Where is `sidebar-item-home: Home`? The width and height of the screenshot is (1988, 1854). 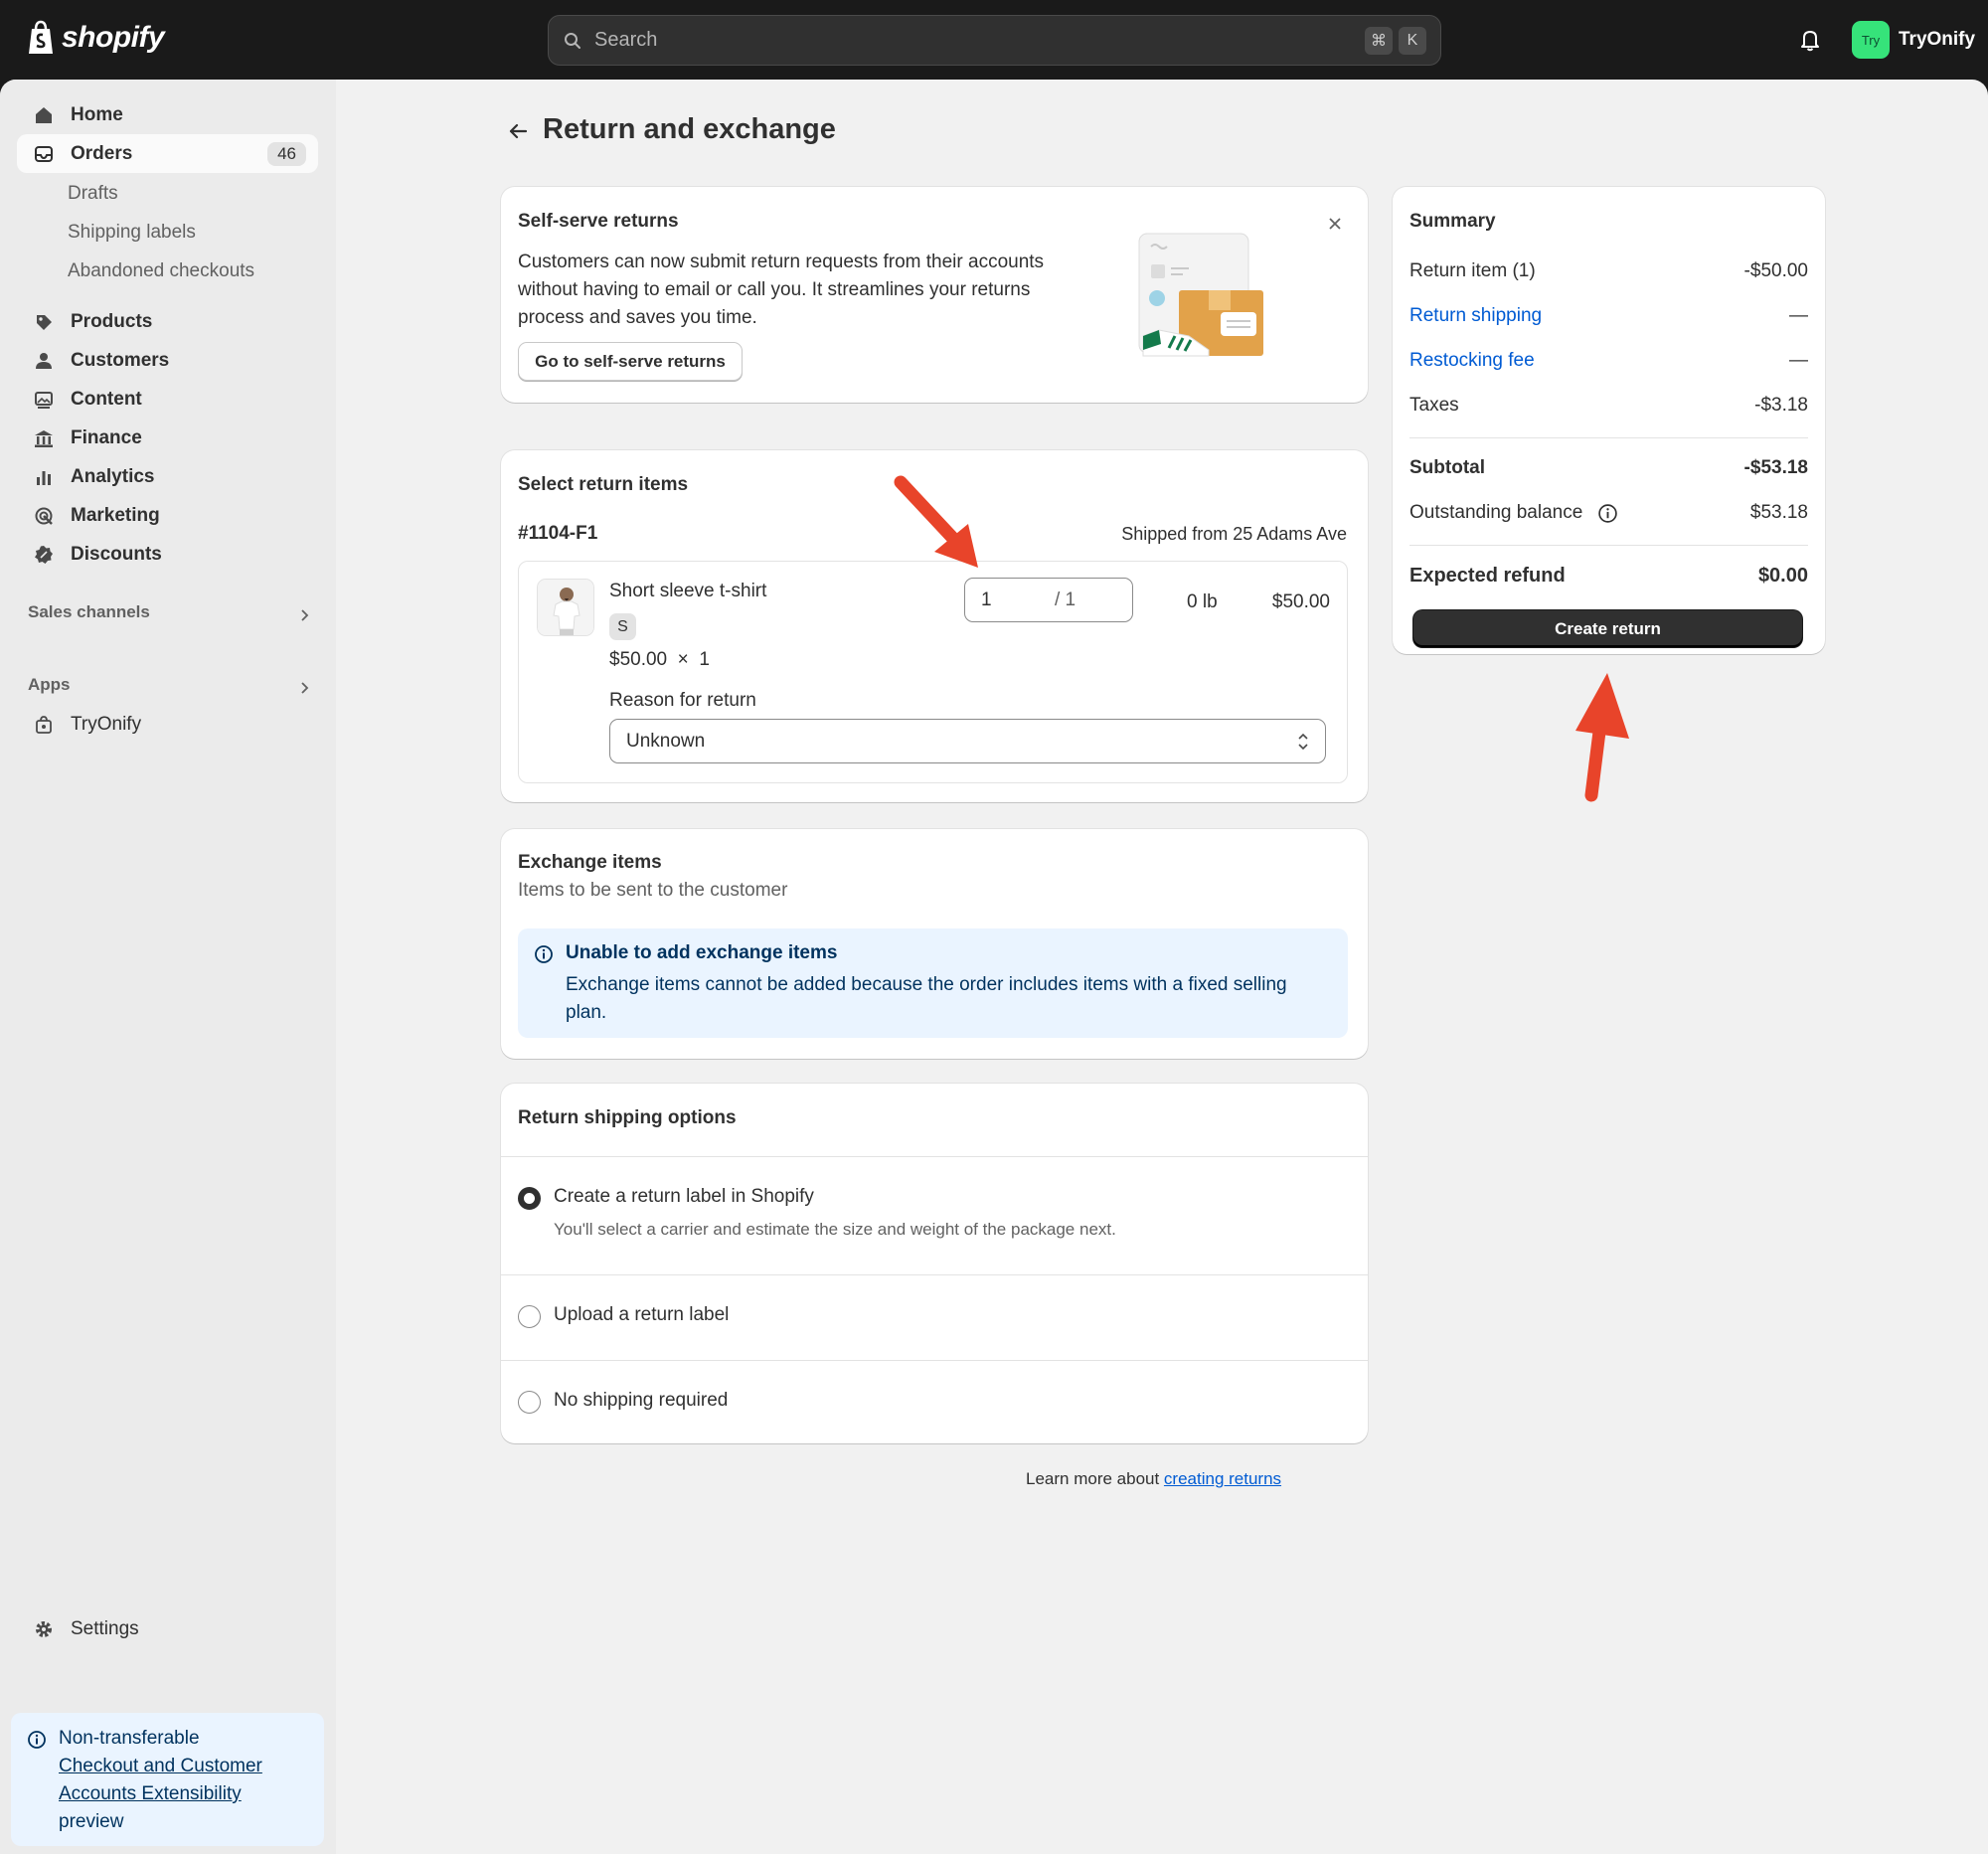 sidebar-item-home: Home is located at coordinates (167, 114).